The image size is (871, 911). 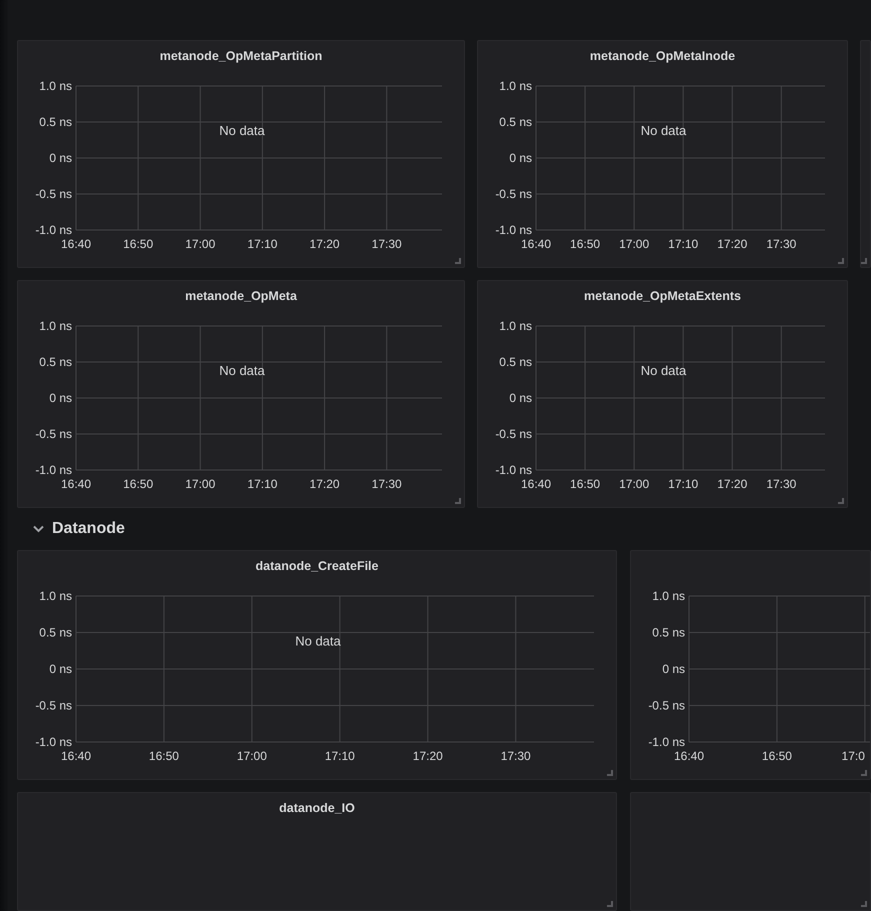 I want to click on panel-title: metanode_OpMetaPartition, so click(x=241, y=56).